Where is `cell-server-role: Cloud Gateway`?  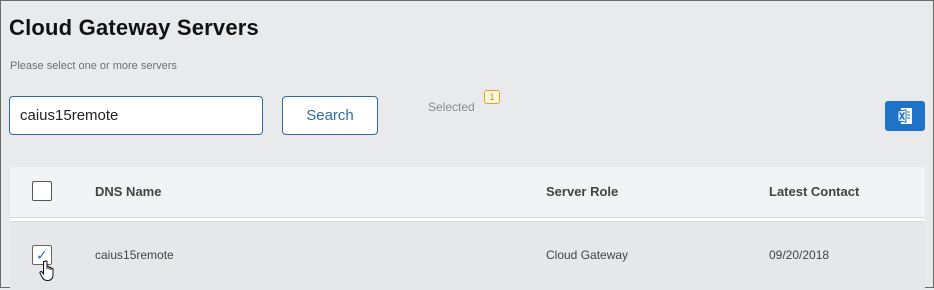
cell-server-role: Cloud Gateway is located at coordinates (587, 255).